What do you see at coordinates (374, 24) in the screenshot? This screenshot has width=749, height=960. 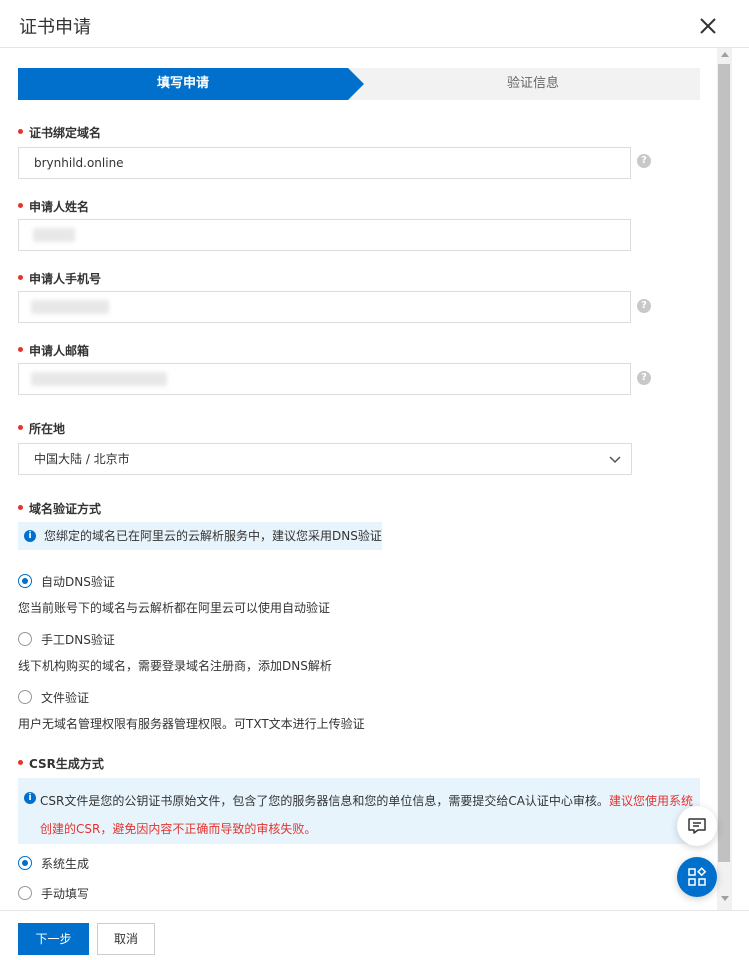 I see `dialog-header: 证书申请` at bounding box center [374, 24].